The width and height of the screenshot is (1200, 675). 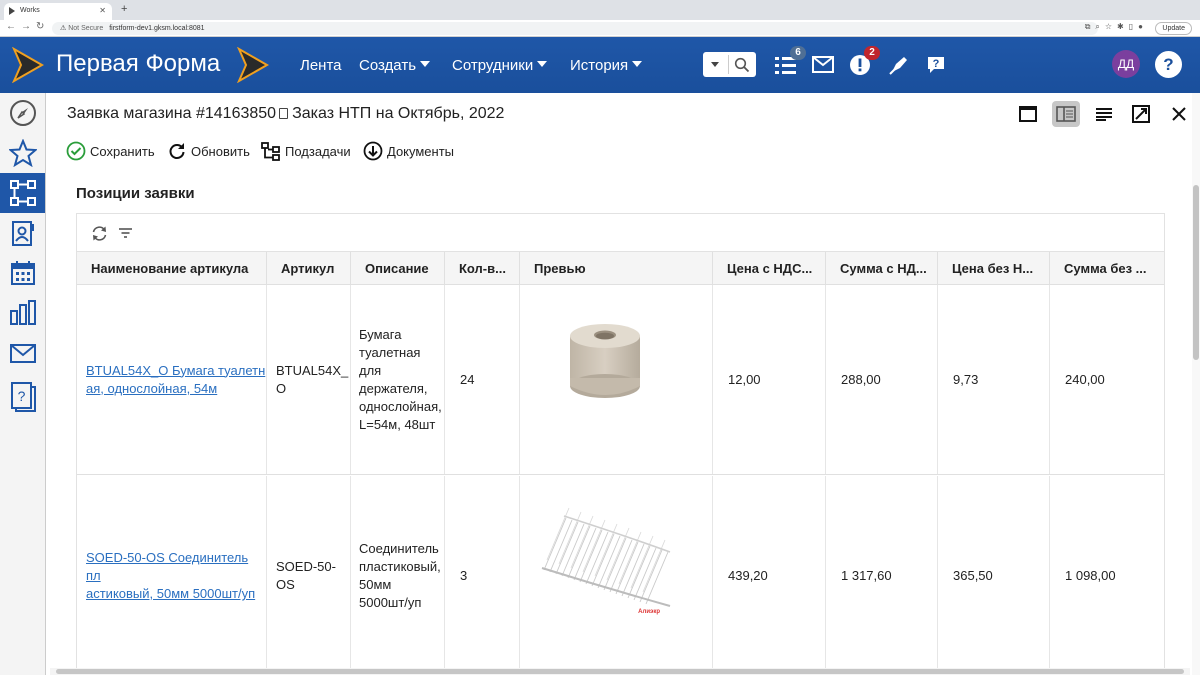 I want to click on grid-toolbar, so click(x=620, y=233).